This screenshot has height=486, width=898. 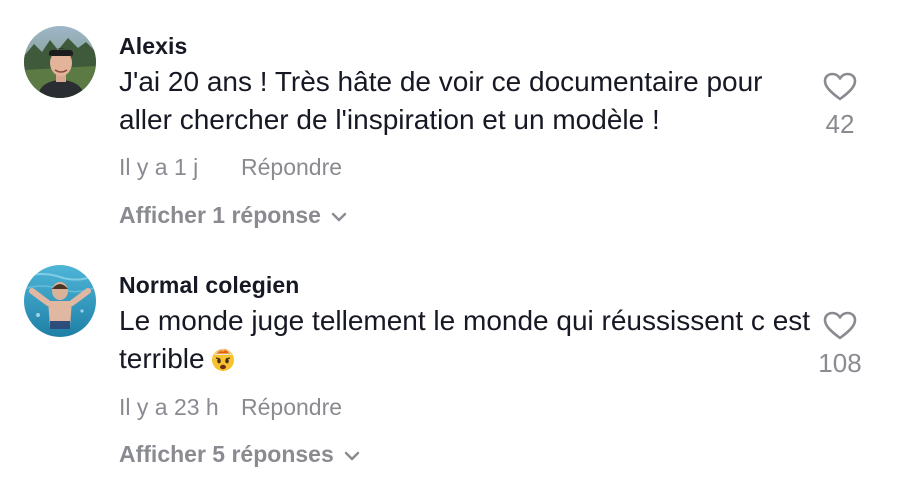 I want to click on view-replies-button: Afficher 1 réponse, so click(x=233, y=215).